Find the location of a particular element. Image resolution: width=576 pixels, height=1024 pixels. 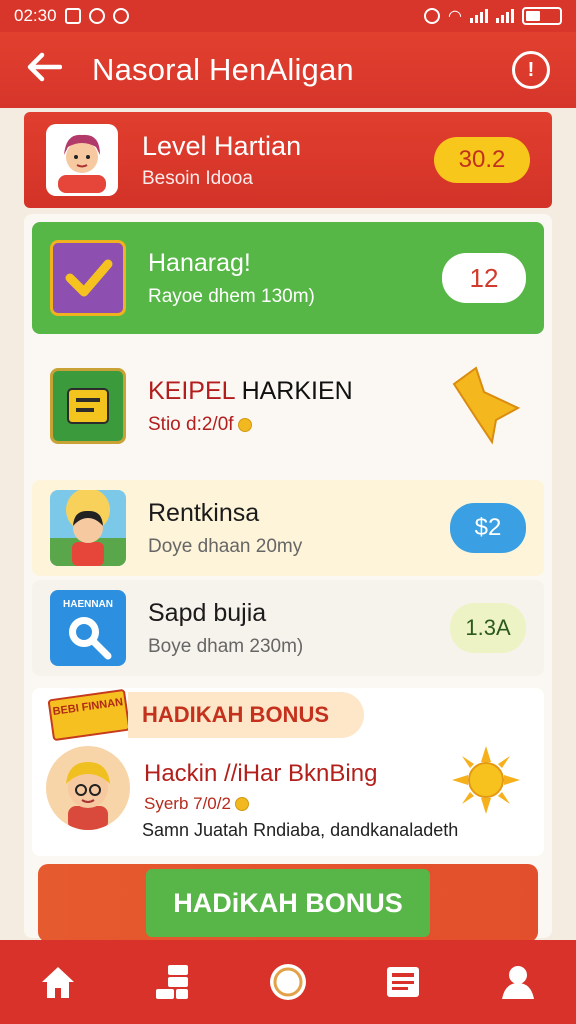

bonus-title: Hackin //iHar BknBing is located at coordinates (260, 774).